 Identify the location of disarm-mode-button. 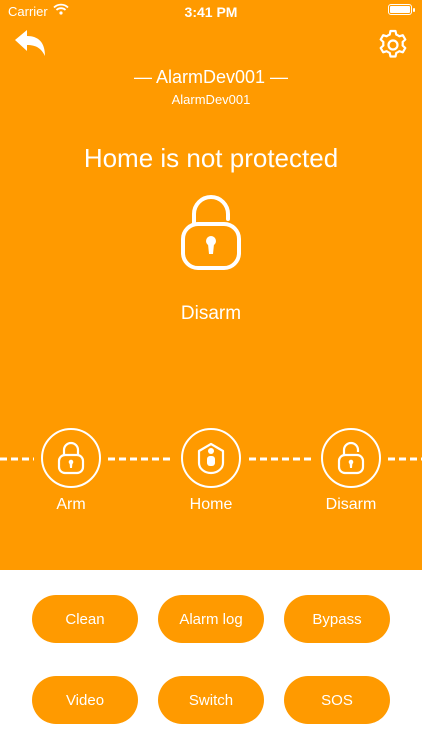
(351, 458).